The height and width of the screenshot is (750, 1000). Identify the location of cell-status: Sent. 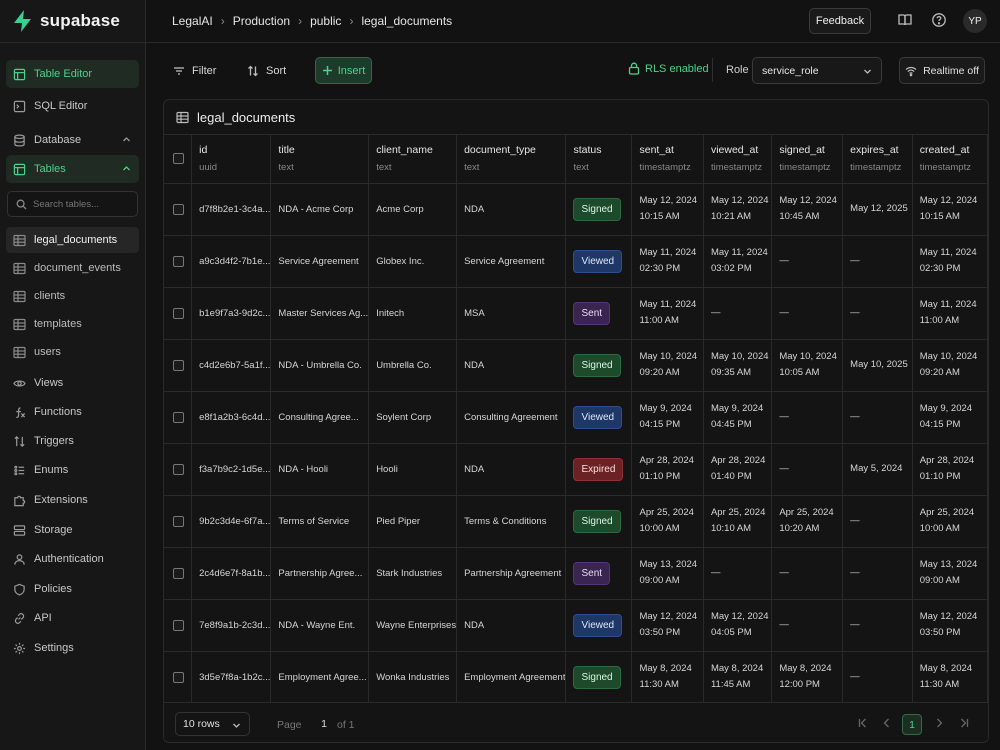
(599, 313).